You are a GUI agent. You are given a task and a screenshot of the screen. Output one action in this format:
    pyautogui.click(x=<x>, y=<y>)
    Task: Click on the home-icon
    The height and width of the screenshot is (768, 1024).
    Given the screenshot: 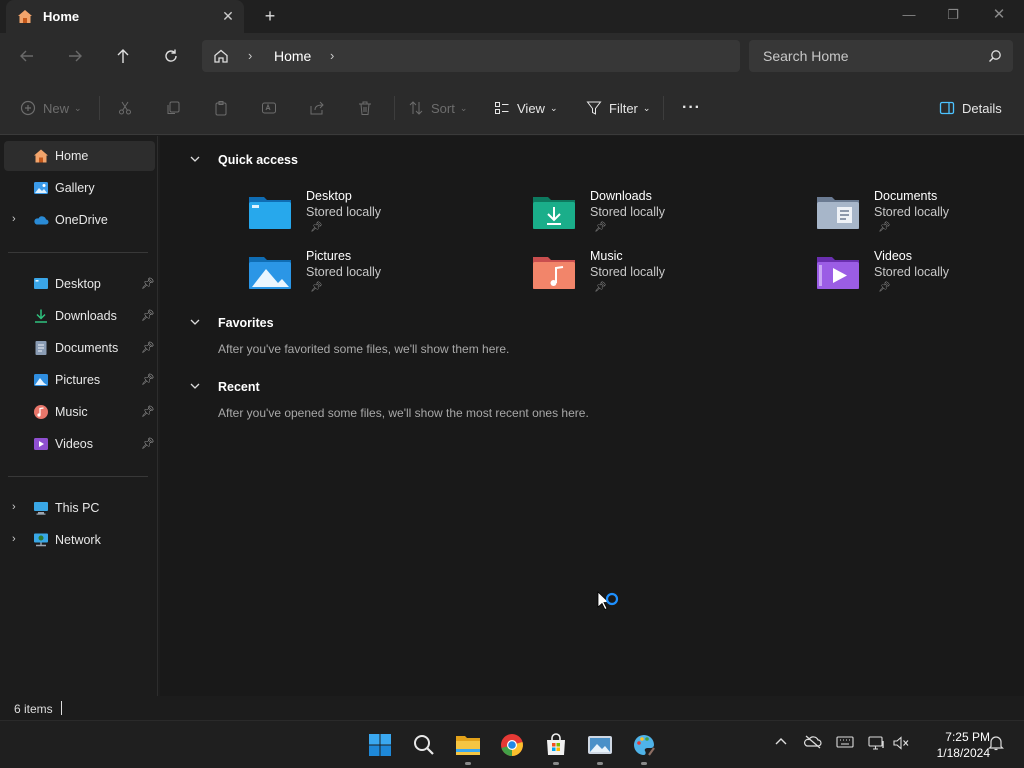 What is the action you would take?
    pyautogui.click(x=25, y=16)
    